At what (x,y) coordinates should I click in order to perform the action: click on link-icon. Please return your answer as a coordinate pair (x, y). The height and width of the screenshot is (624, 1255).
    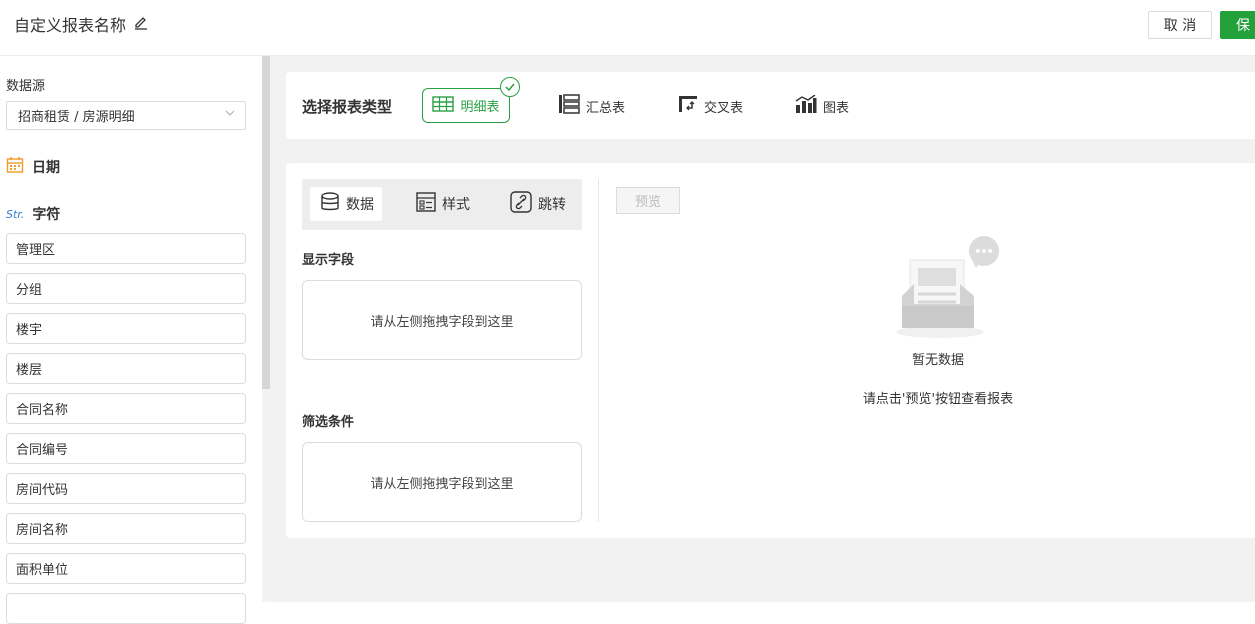
    Looking at the image, I should click on (521, 204).